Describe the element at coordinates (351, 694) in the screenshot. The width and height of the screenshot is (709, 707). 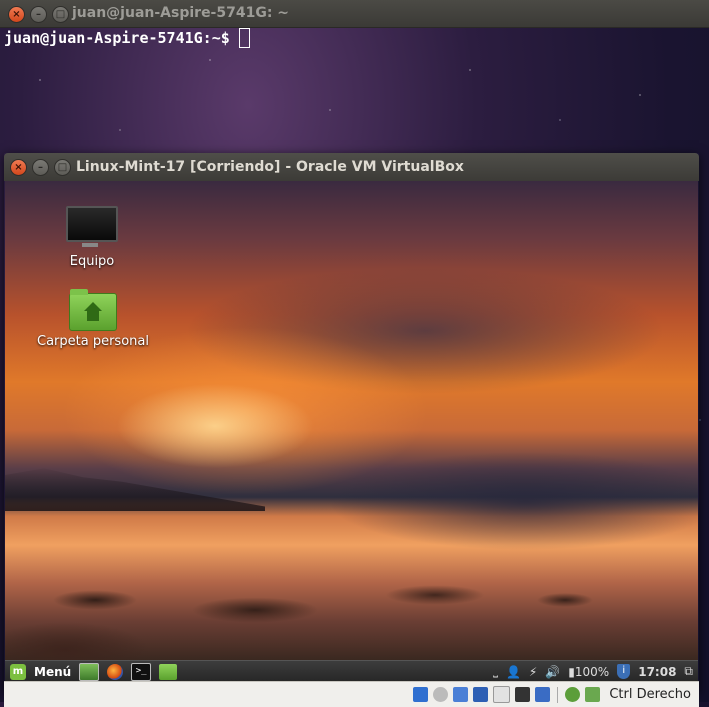
I see `vbox-statusbar: Ctrl Derecho` at that location.